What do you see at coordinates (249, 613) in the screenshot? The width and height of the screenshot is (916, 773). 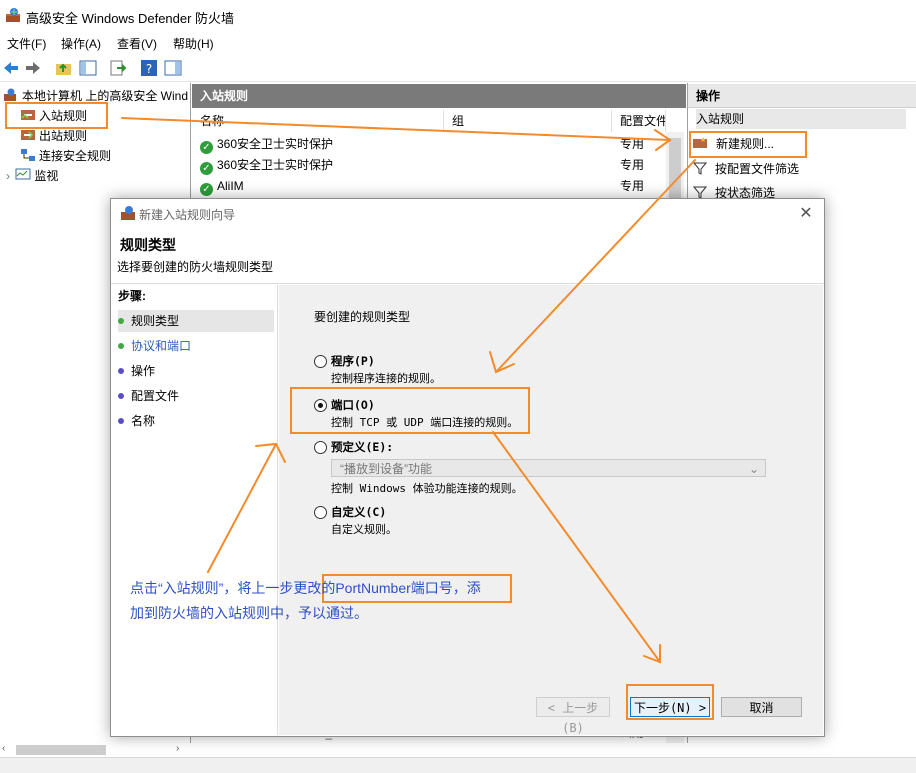 I see `annotation-text-line2: 加到防火墙的入站规则中，予以通过。` at bounding box center [249, 613].